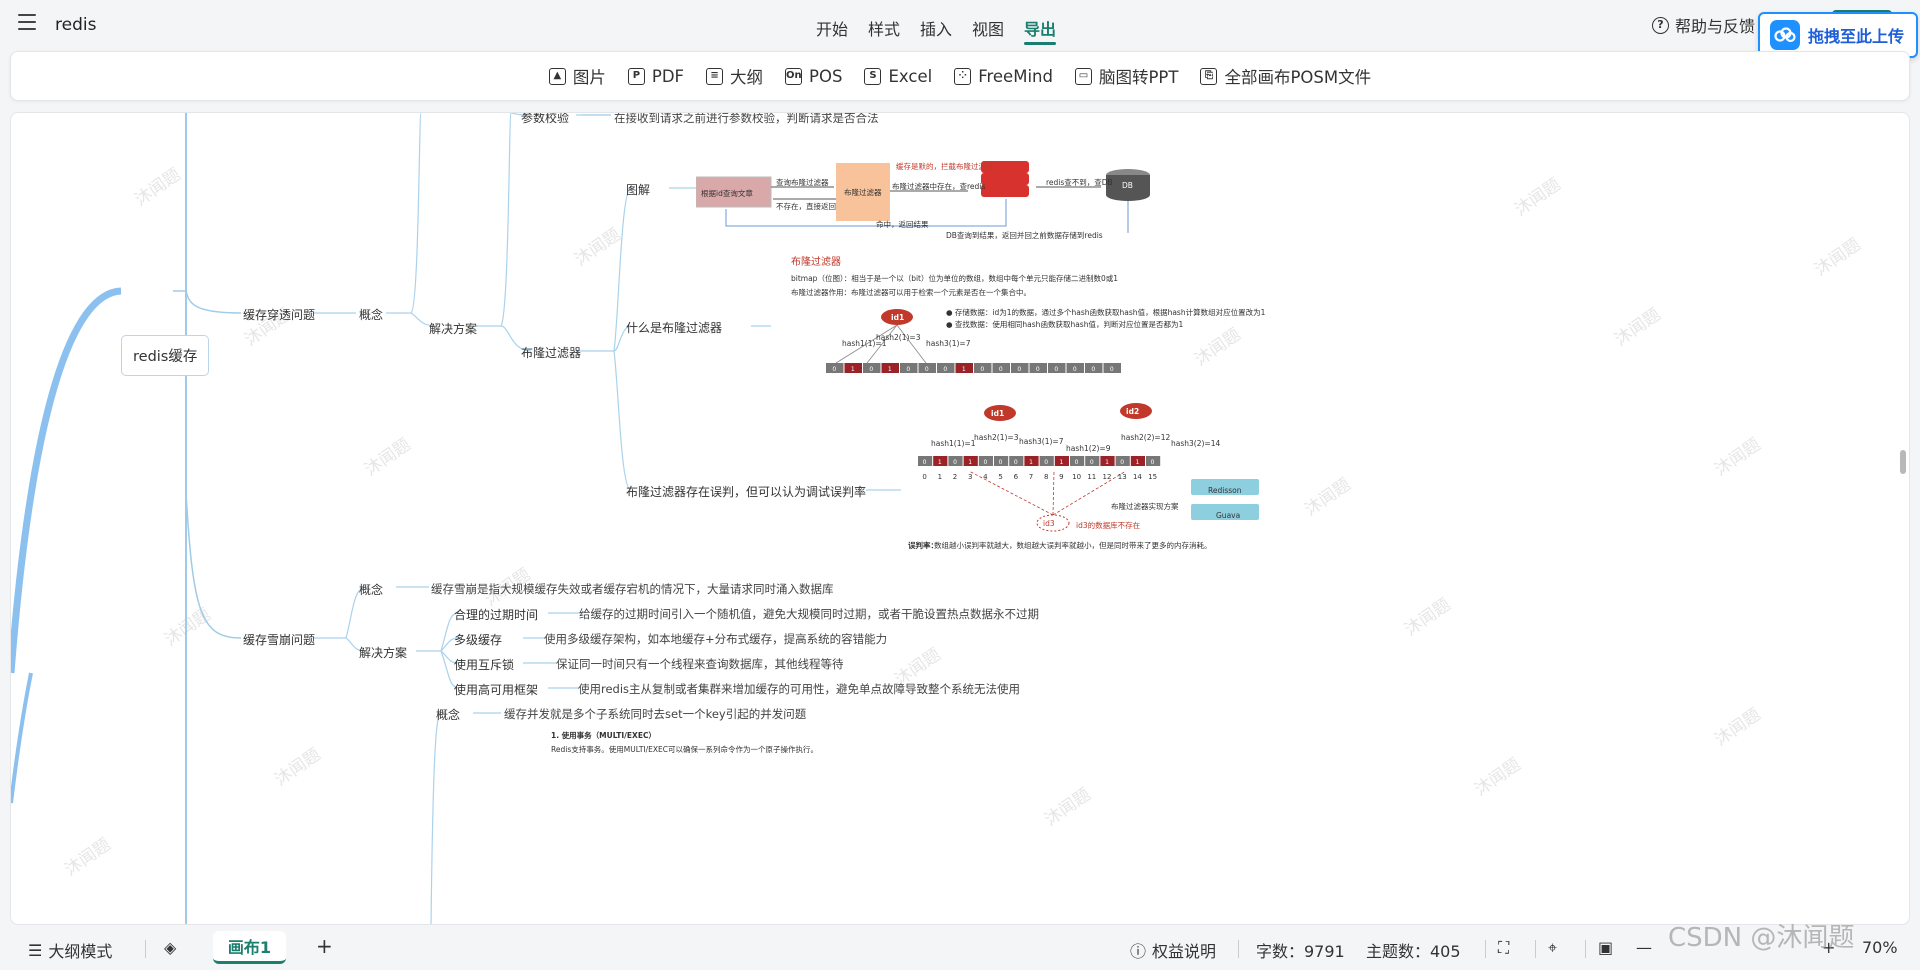  Describe the element at coordinates (1024, 235) in the screenshot. I see `flow-db-result-label: DB查询到结果，返回并回之前数据存储到redis` at that location.